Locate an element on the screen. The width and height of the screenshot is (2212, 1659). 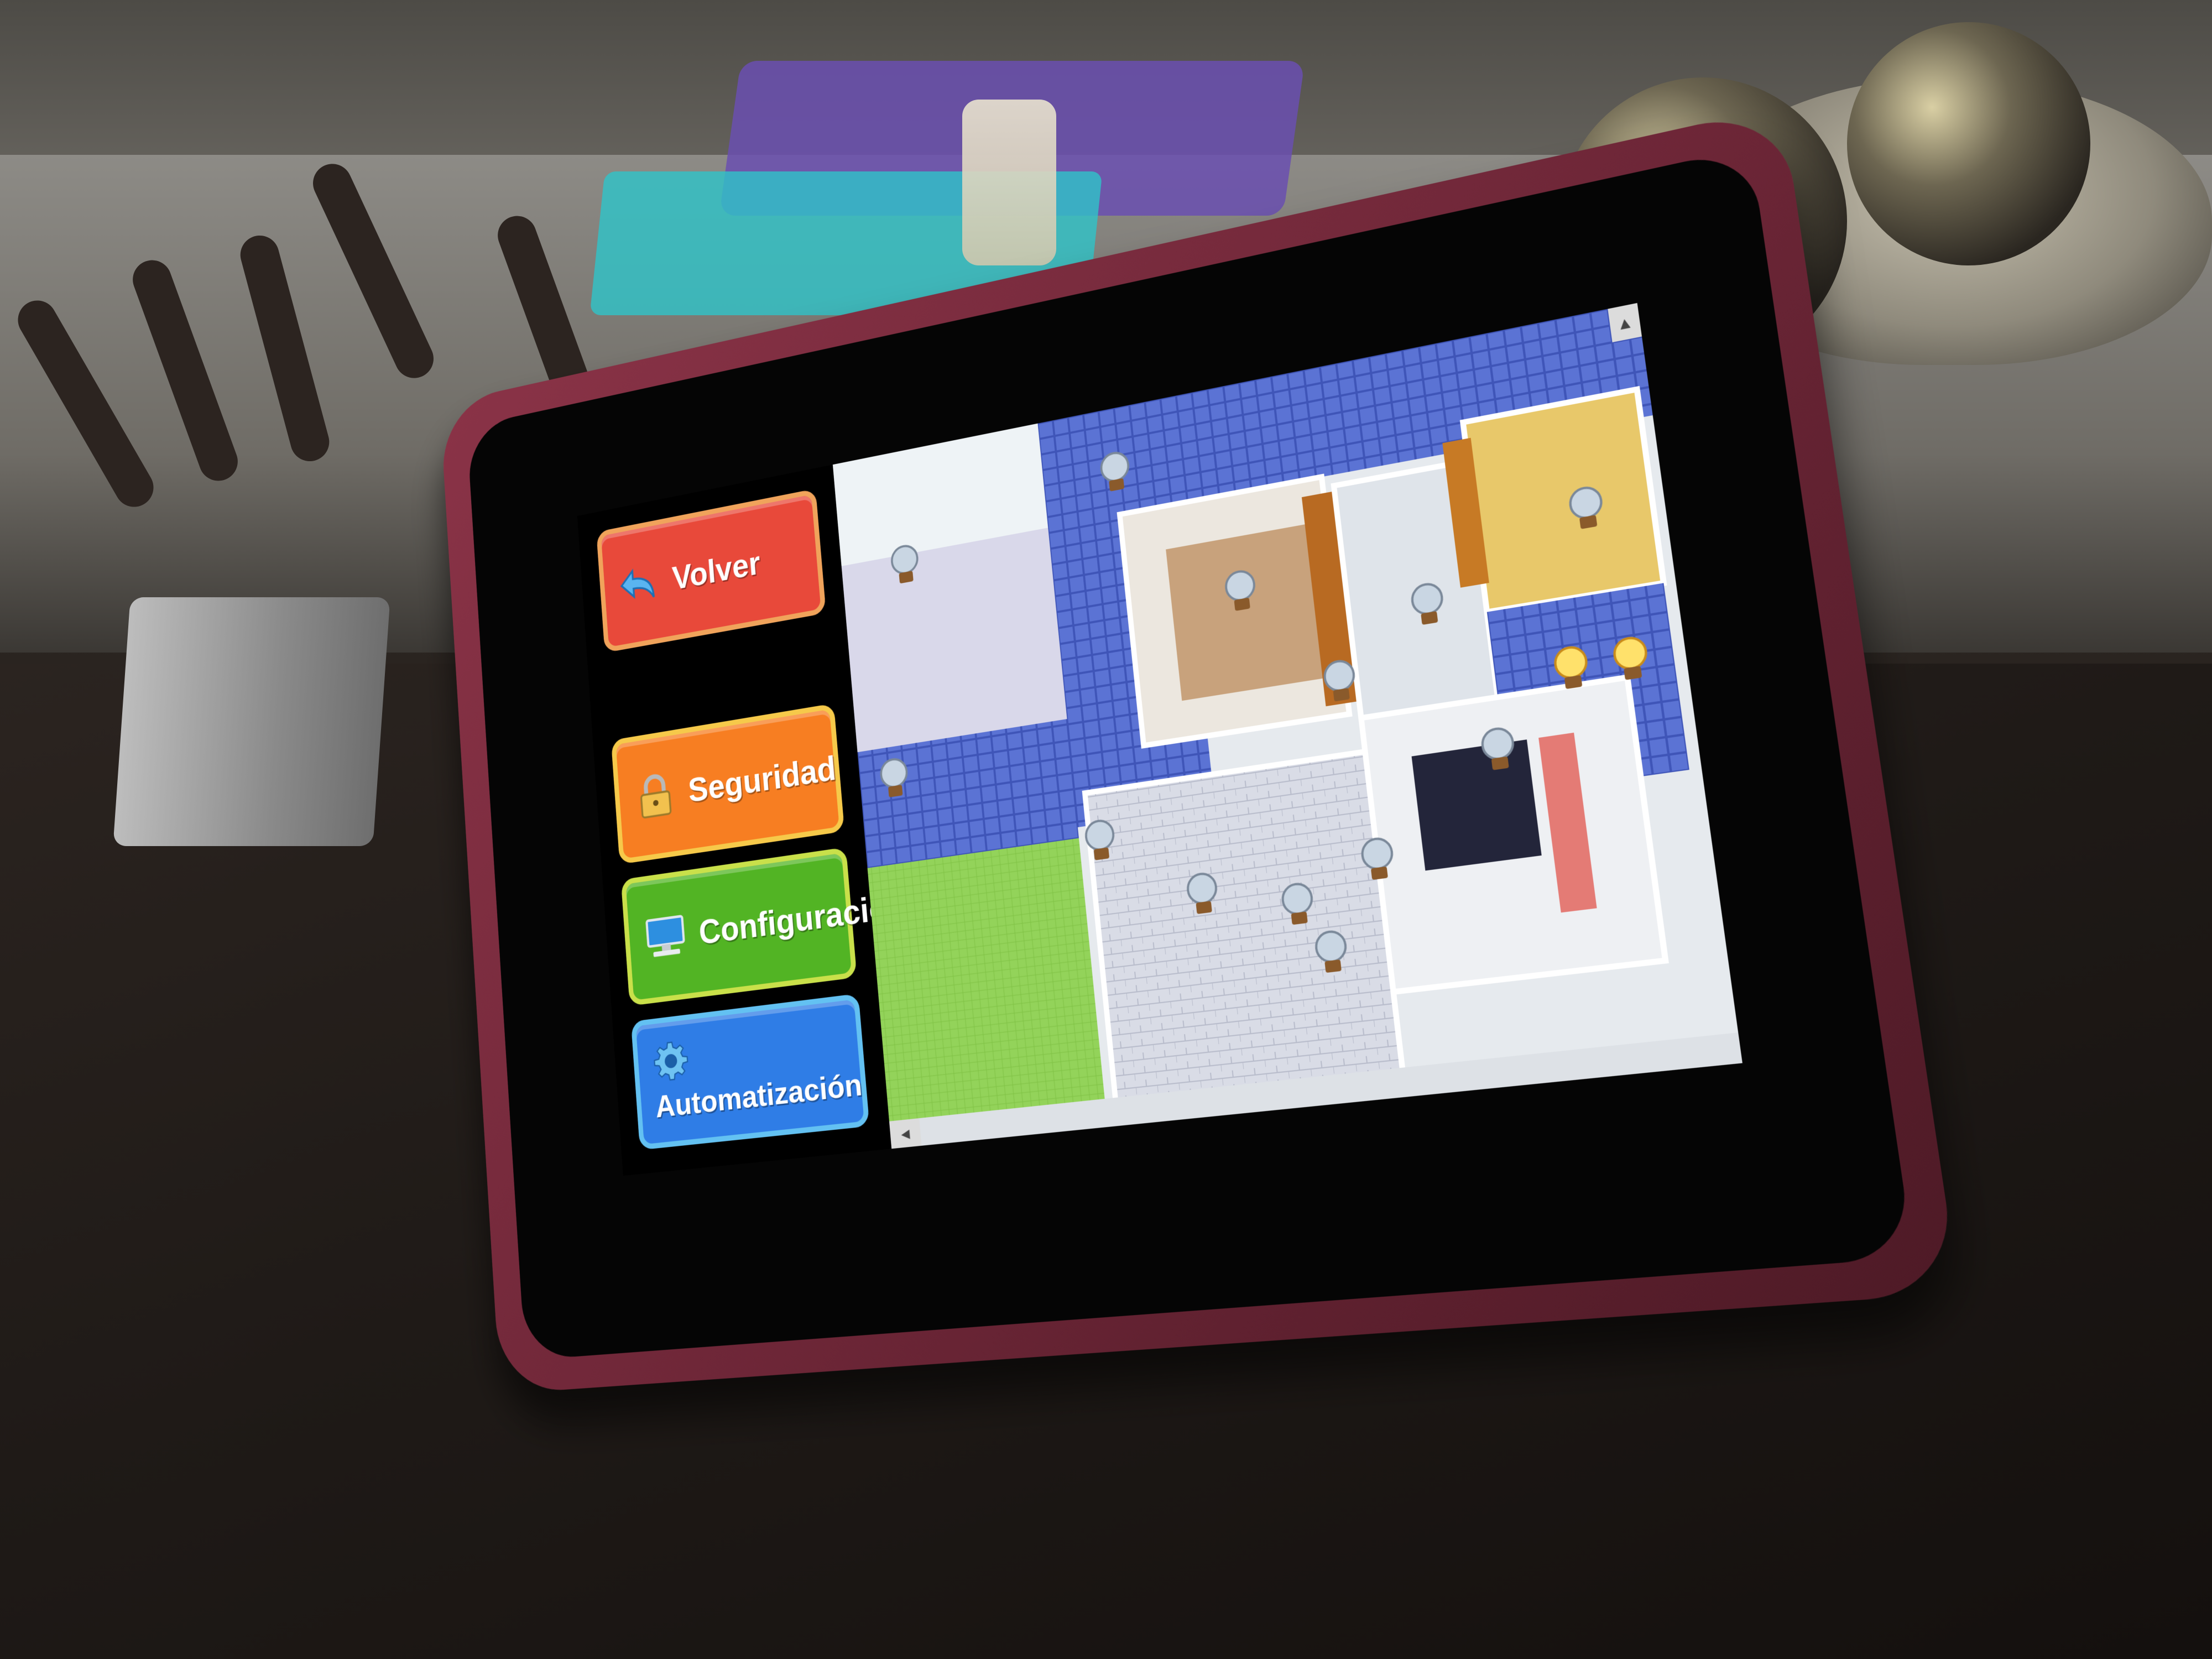
kitchen is located at coordinates (1244, 928).